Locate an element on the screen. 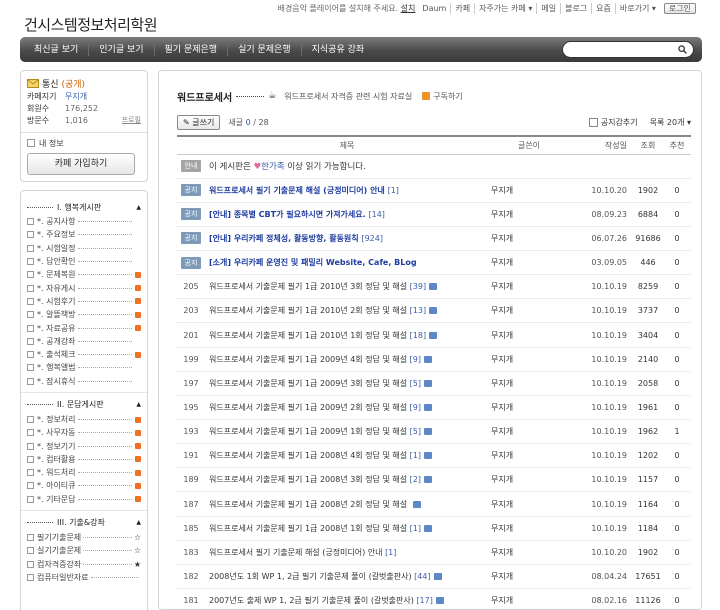 The width and height of the screenshot is (720, 610). manager-link: 무지개 is located at coordinates (76, 96).